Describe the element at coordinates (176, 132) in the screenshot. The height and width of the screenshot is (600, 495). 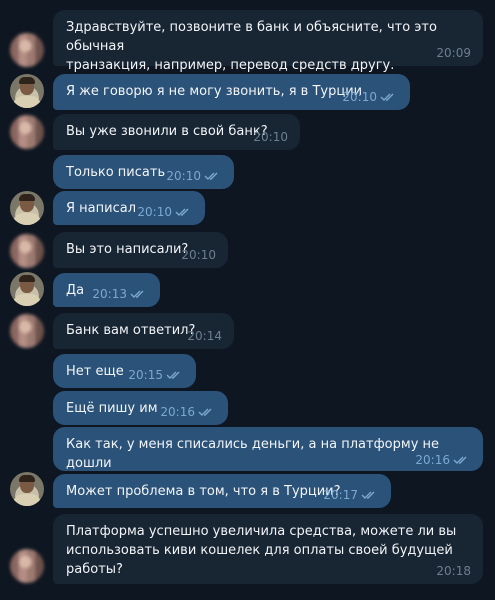
I see `incoming-message: Вы уже звонили в свой банк? 20:10` at that location.